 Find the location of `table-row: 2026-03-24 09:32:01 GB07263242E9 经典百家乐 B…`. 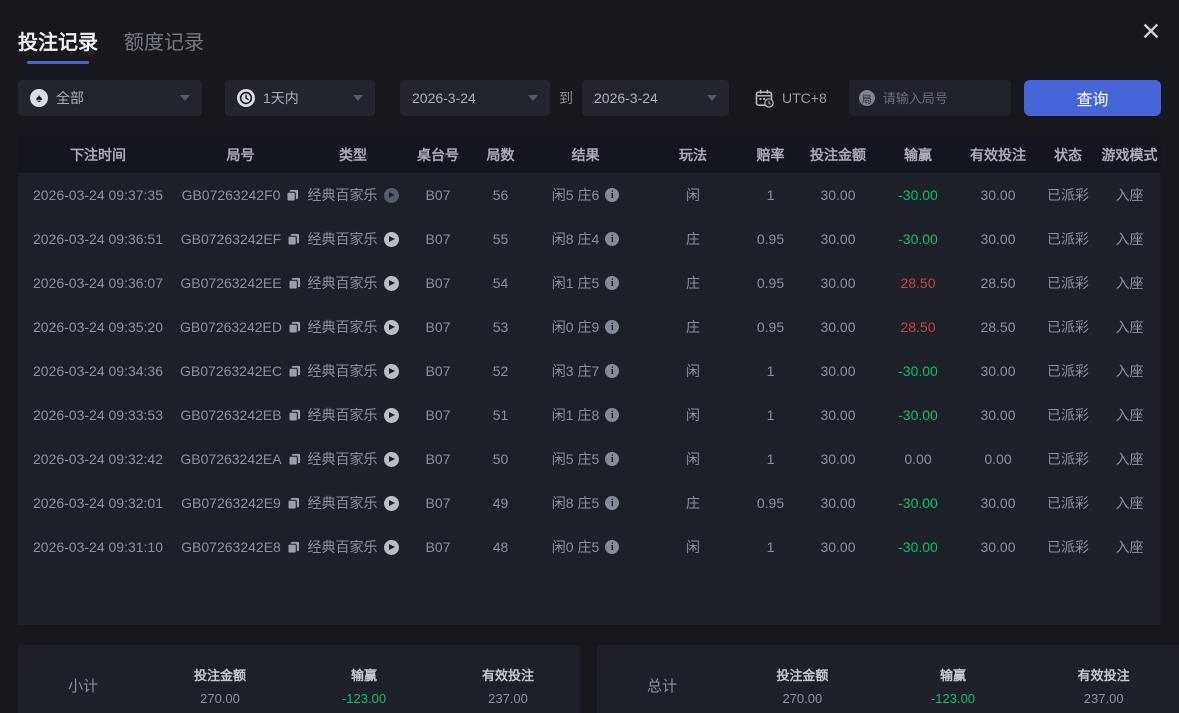

table-row: 2026-03-24 09:32:01 GB07263242E9 经典百家乐 B… is located at coordinates (589, 503).